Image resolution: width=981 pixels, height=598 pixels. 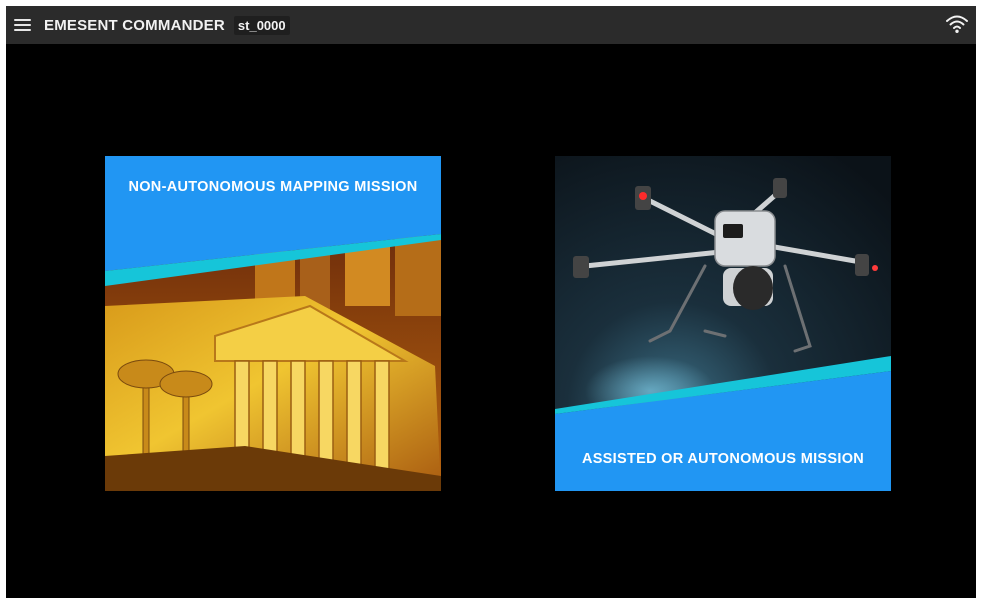 I want to click on wifi-icon, so click(x=957, y=24).